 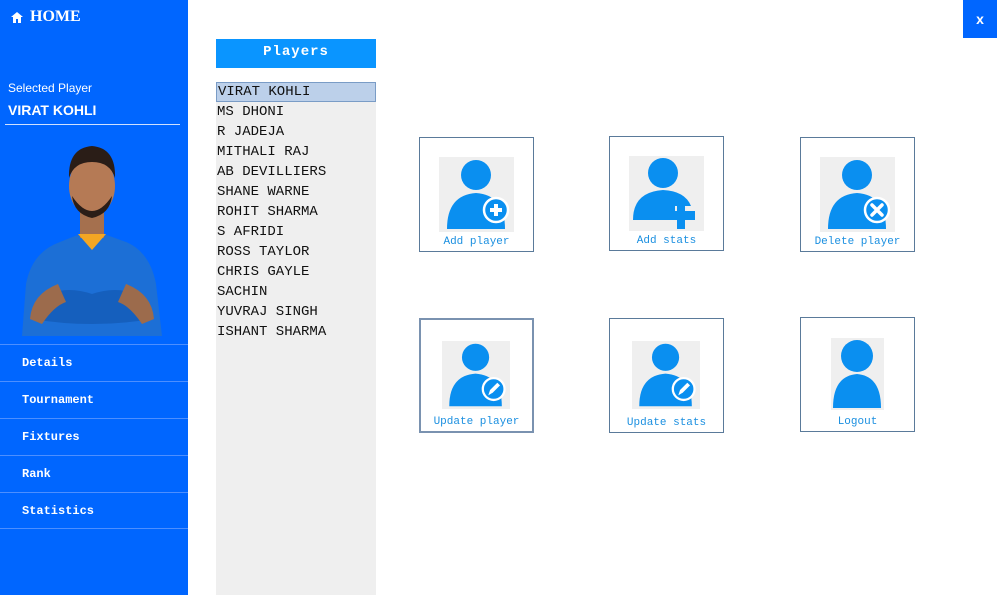 I want to click on nav-item-rank: Rank, so click(x=94, y=473).